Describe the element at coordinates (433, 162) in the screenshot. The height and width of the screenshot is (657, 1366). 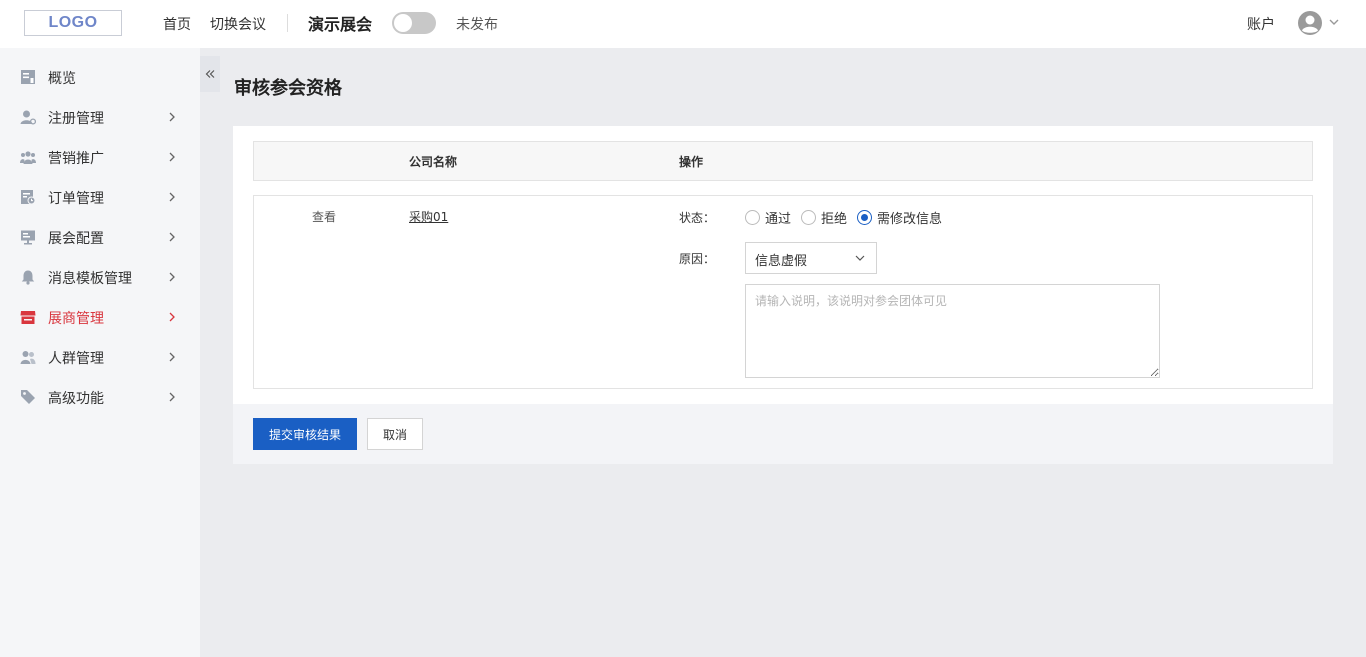
I see `column-header-company: 公司名称` at that location.